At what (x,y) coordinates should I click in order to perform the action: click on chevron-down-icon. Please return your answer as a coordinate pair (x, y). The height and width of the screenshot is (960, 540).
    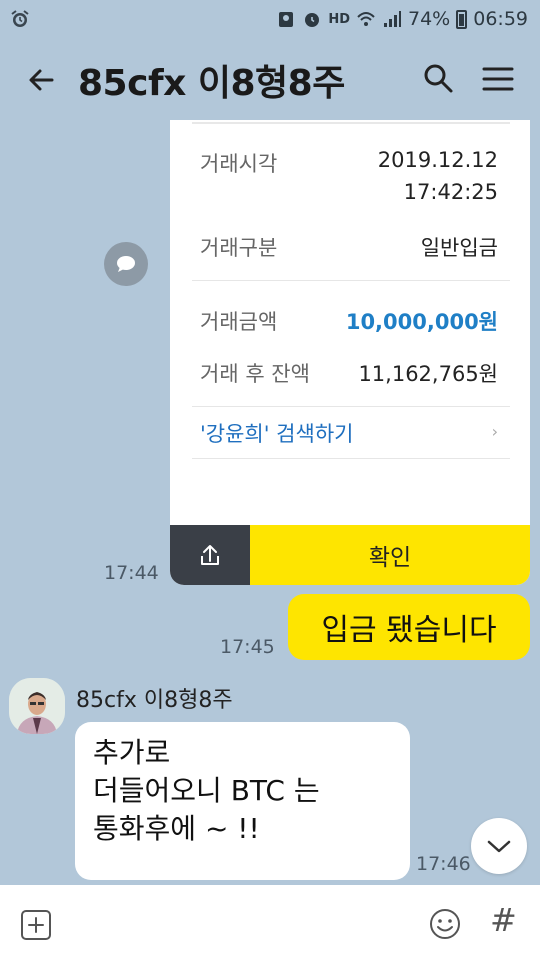
    Looking at the image, I should click on (499, 846).